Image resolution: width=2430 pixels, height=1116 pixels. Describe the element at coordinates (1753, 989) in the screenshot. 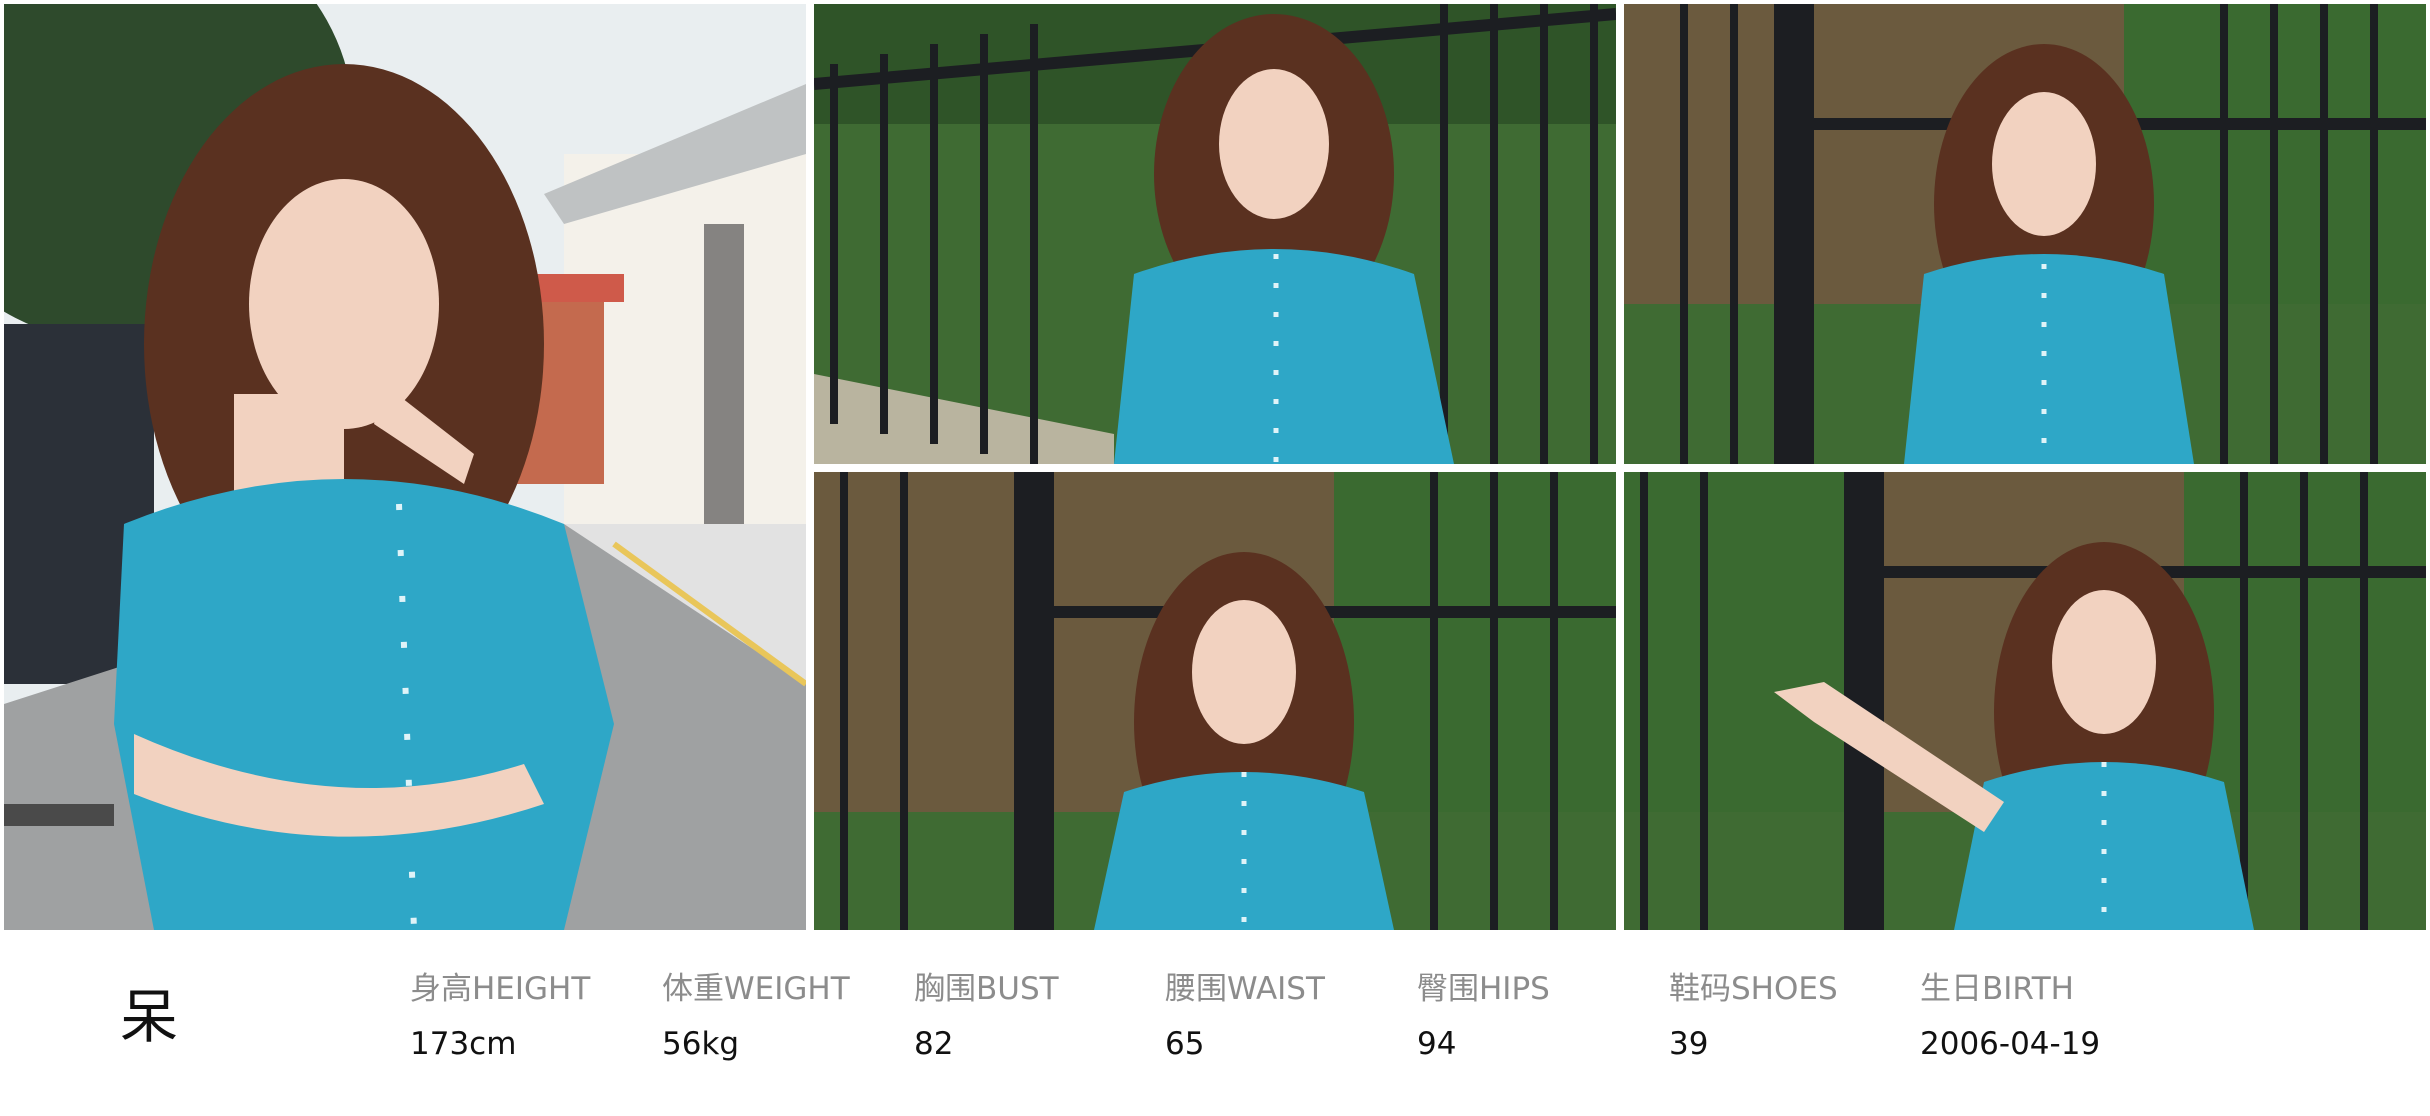

I see `stat-label: 鞋码SHOES` at that location.